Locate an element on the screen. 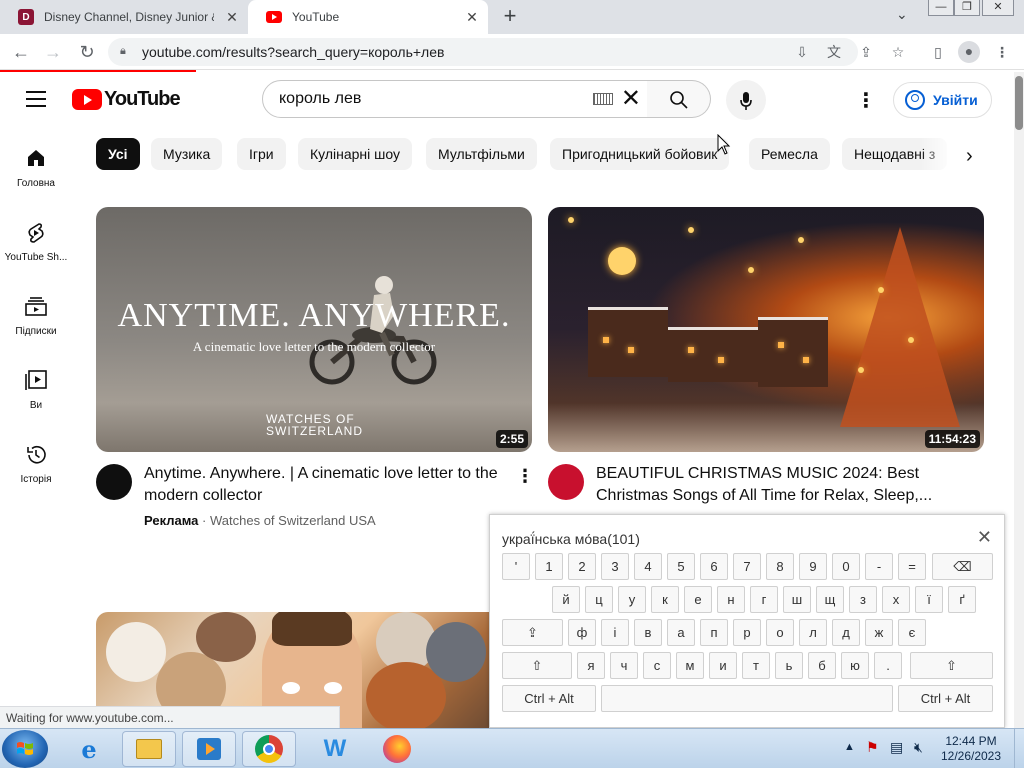 This screenshot has height=768, width=1024. search-input: король лев ✕ is located at coordinates (455, 99).